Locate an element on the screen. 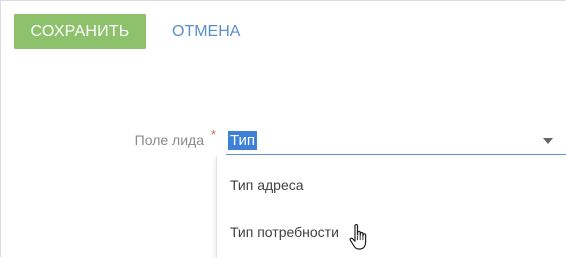 Image resolution: width=566 pixels, height=258 pixels. field-label: Поле лида is located at coordinates (169, 140).